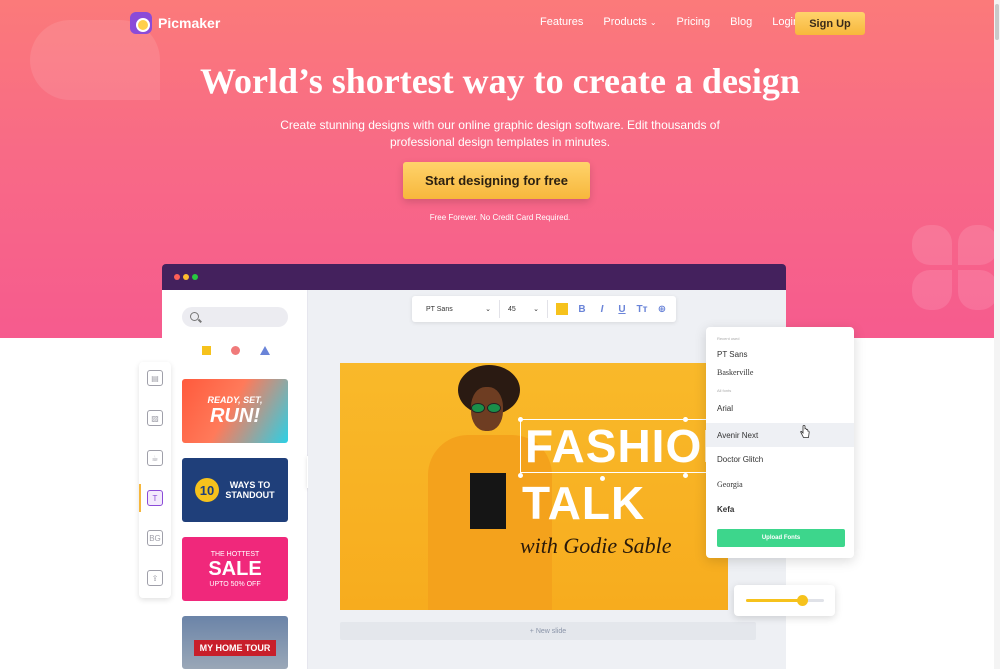 The image size is (1000, 669). I want to click on pointer-hand-icon, so click(805, 431).